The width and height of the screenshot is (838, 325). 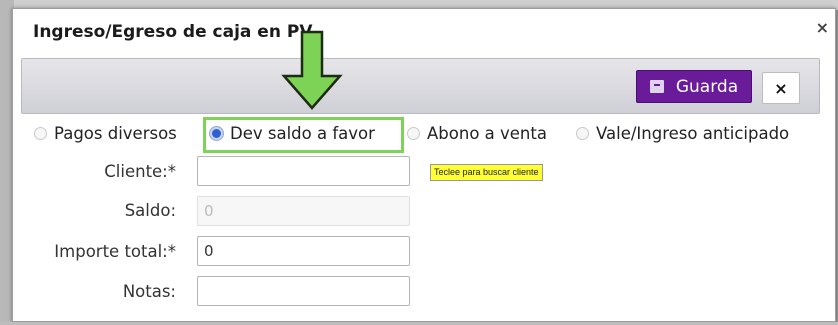 What do you see at coordinates (303, 171) in the screenshot?
I see `cliente-input` at bounding box center [303, 171].